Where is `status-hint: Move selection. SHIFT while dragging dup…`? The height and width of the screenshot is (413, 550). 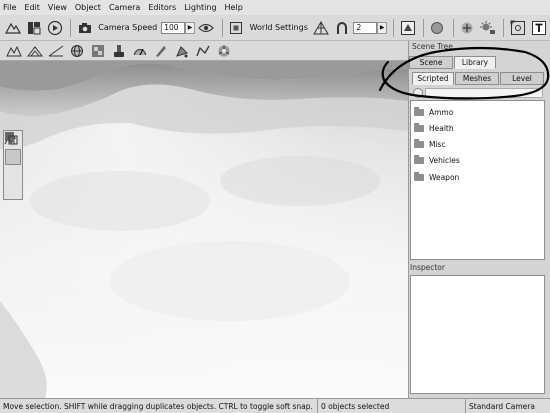 status-hint: Move selection. SHIFT while dragging dup… is located at coordinates (159, 405).